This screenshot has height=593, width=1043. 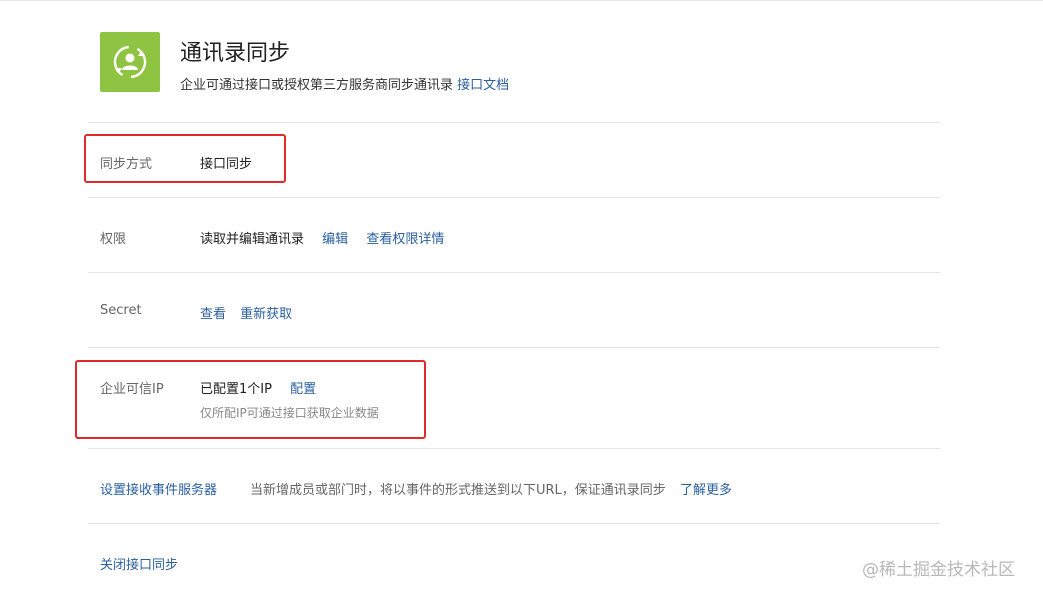 I want to click on permission-label: 权限, so click(x=113, y=239).